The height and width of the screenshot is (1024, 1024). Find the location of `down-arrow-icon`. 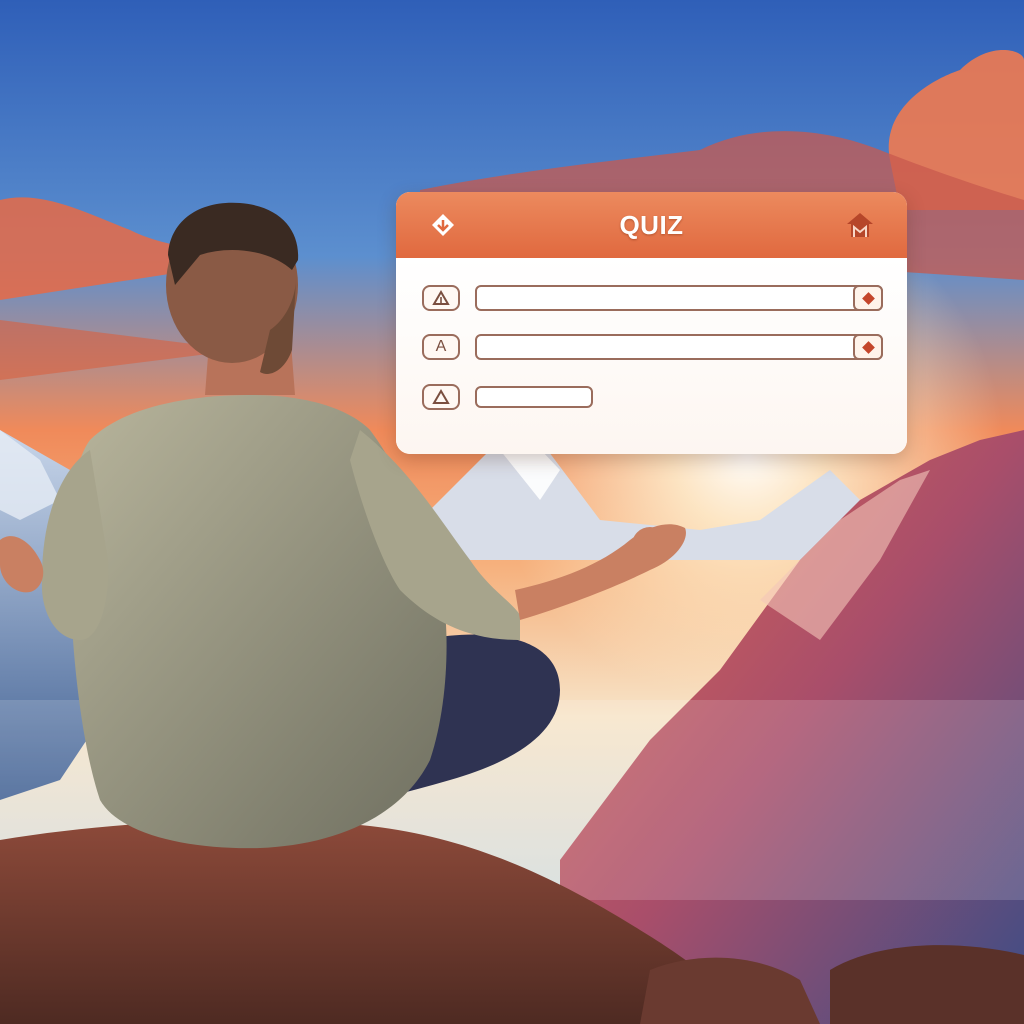

down-arrow-icon is located at coordinates (443, 225).